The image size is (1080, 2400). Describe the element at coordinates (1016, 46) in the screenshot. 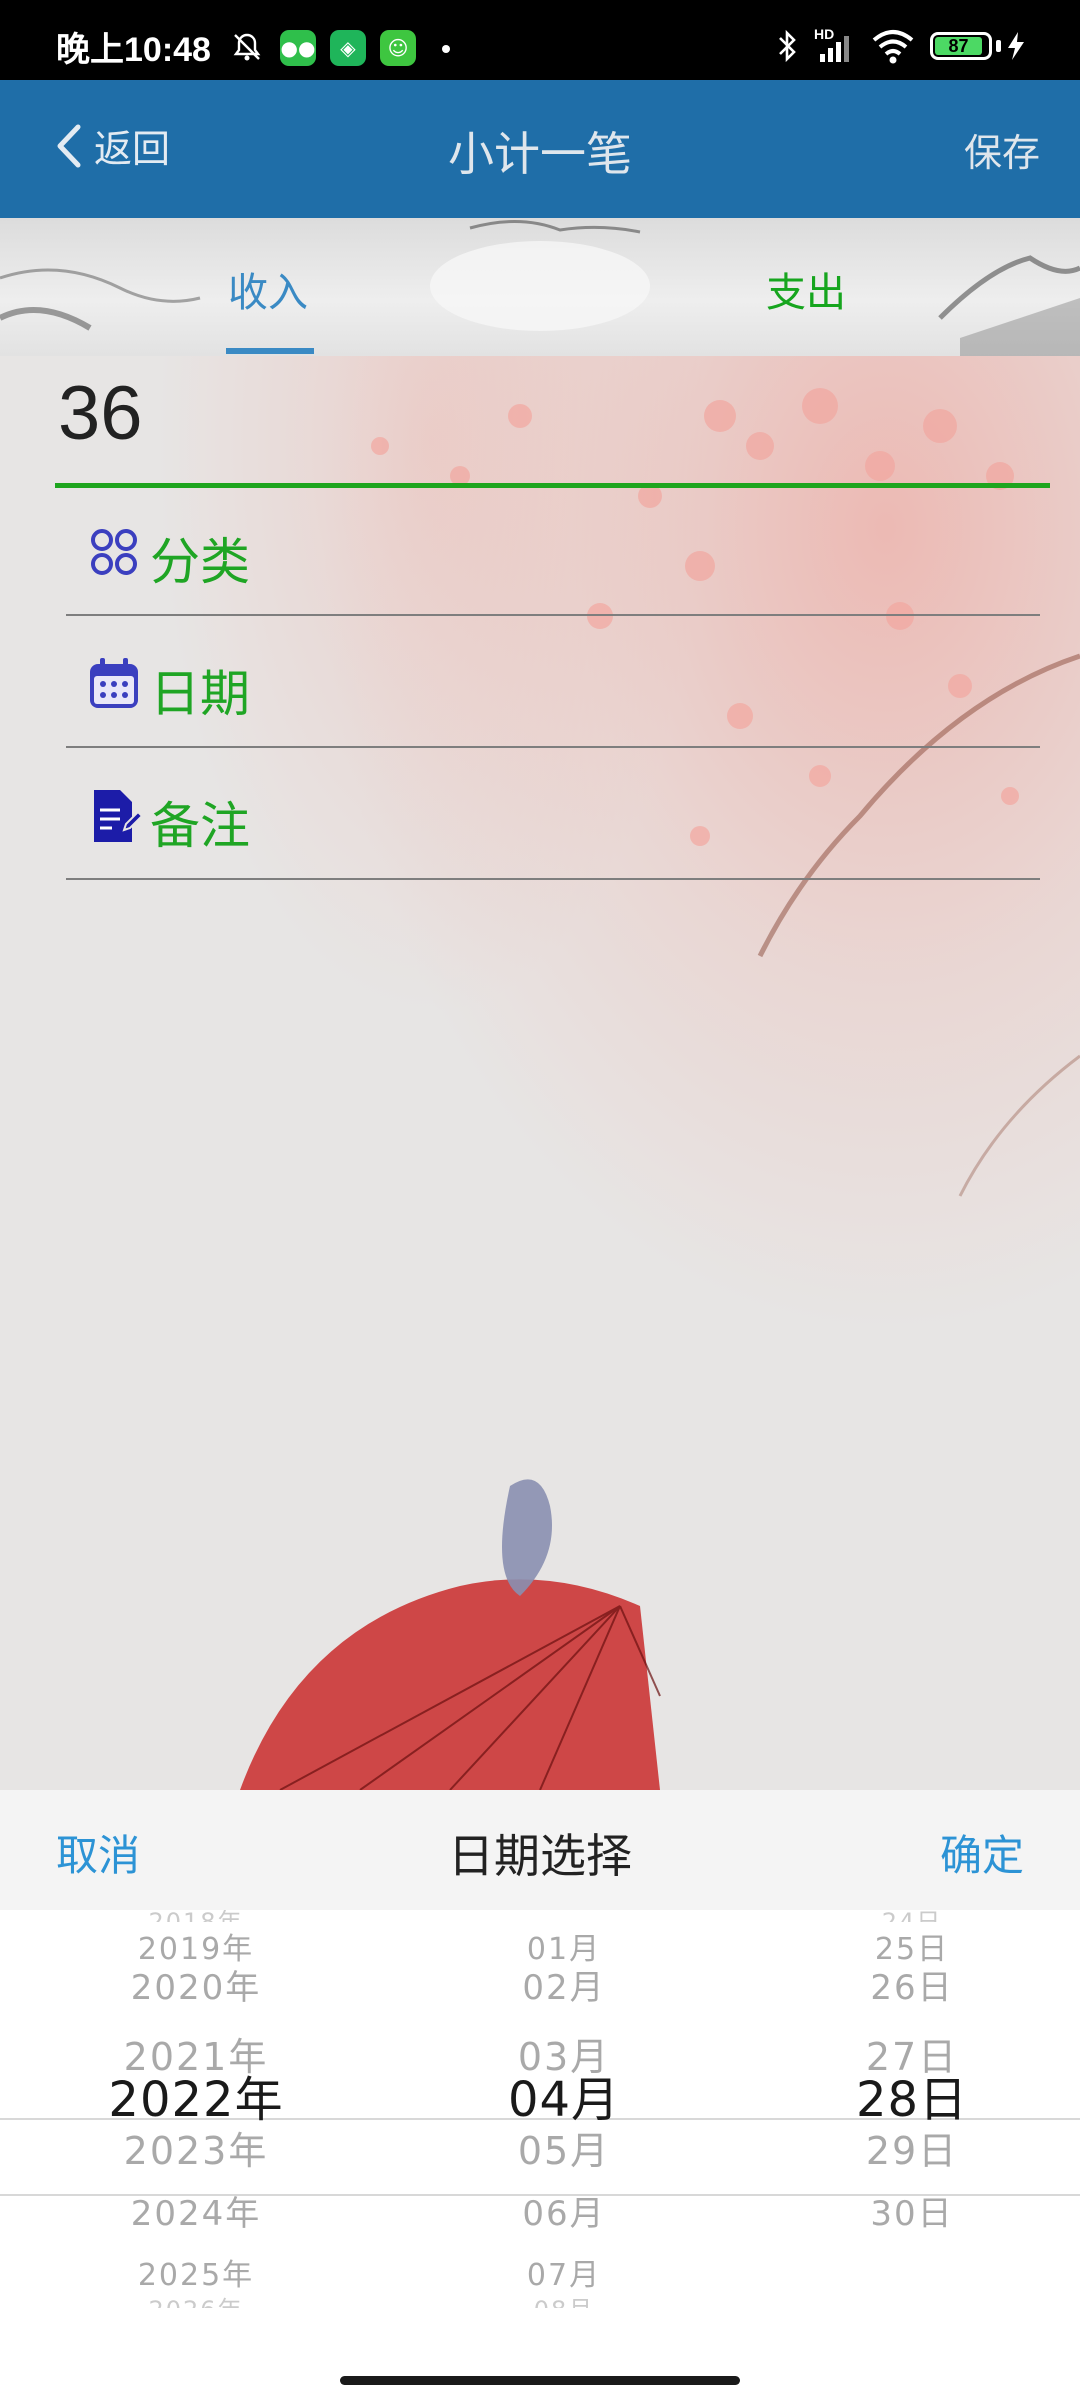

I see `charging-icon` at that location.